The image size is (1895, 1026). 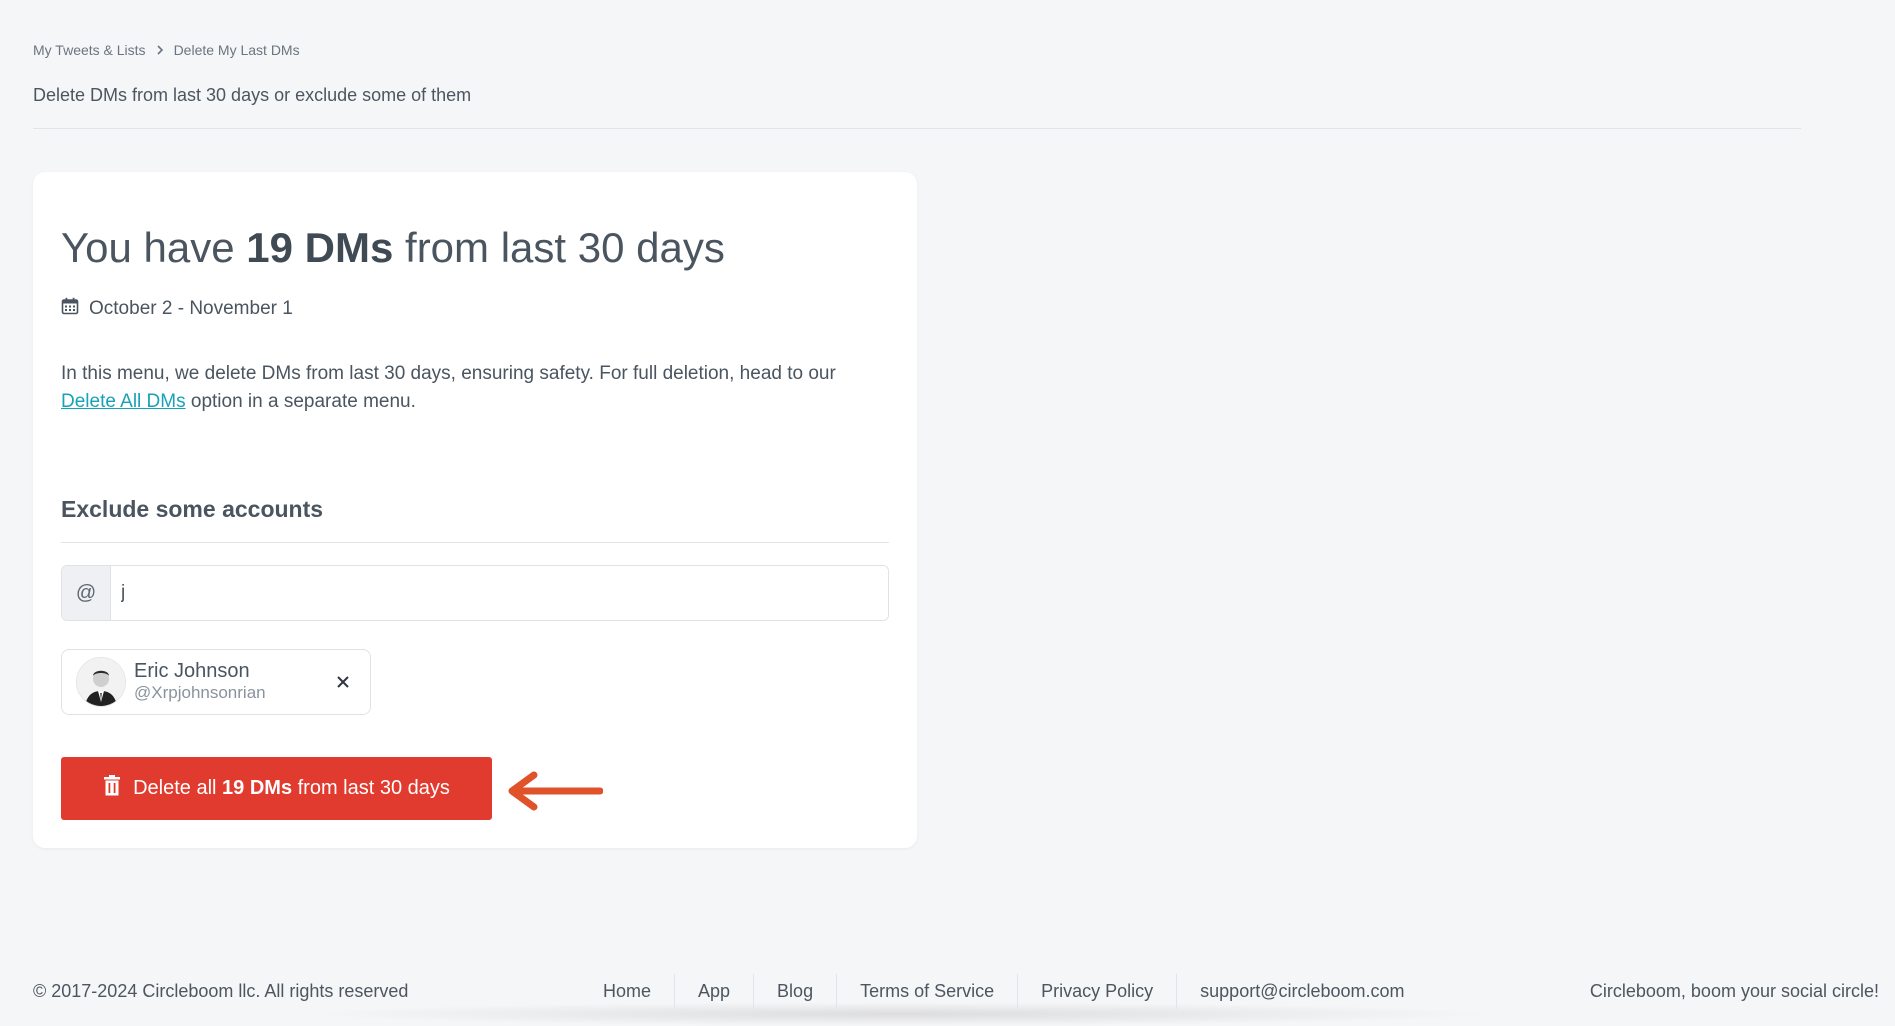 I want to click on at-sign-prefix: @, so click(x=86, y=593).